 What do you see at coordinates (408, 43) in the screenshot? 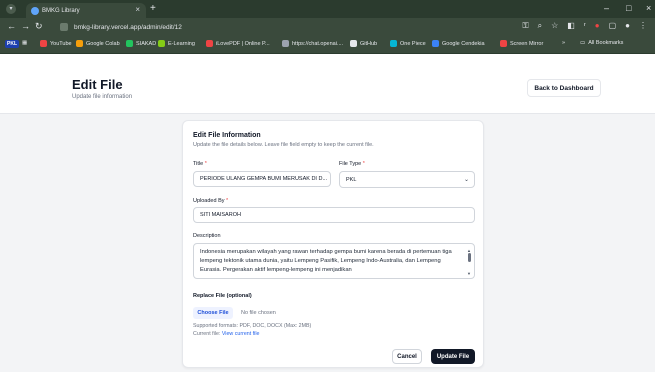
I see `bookmark-onepiece: One Piece` at bounding box center [408, 43].